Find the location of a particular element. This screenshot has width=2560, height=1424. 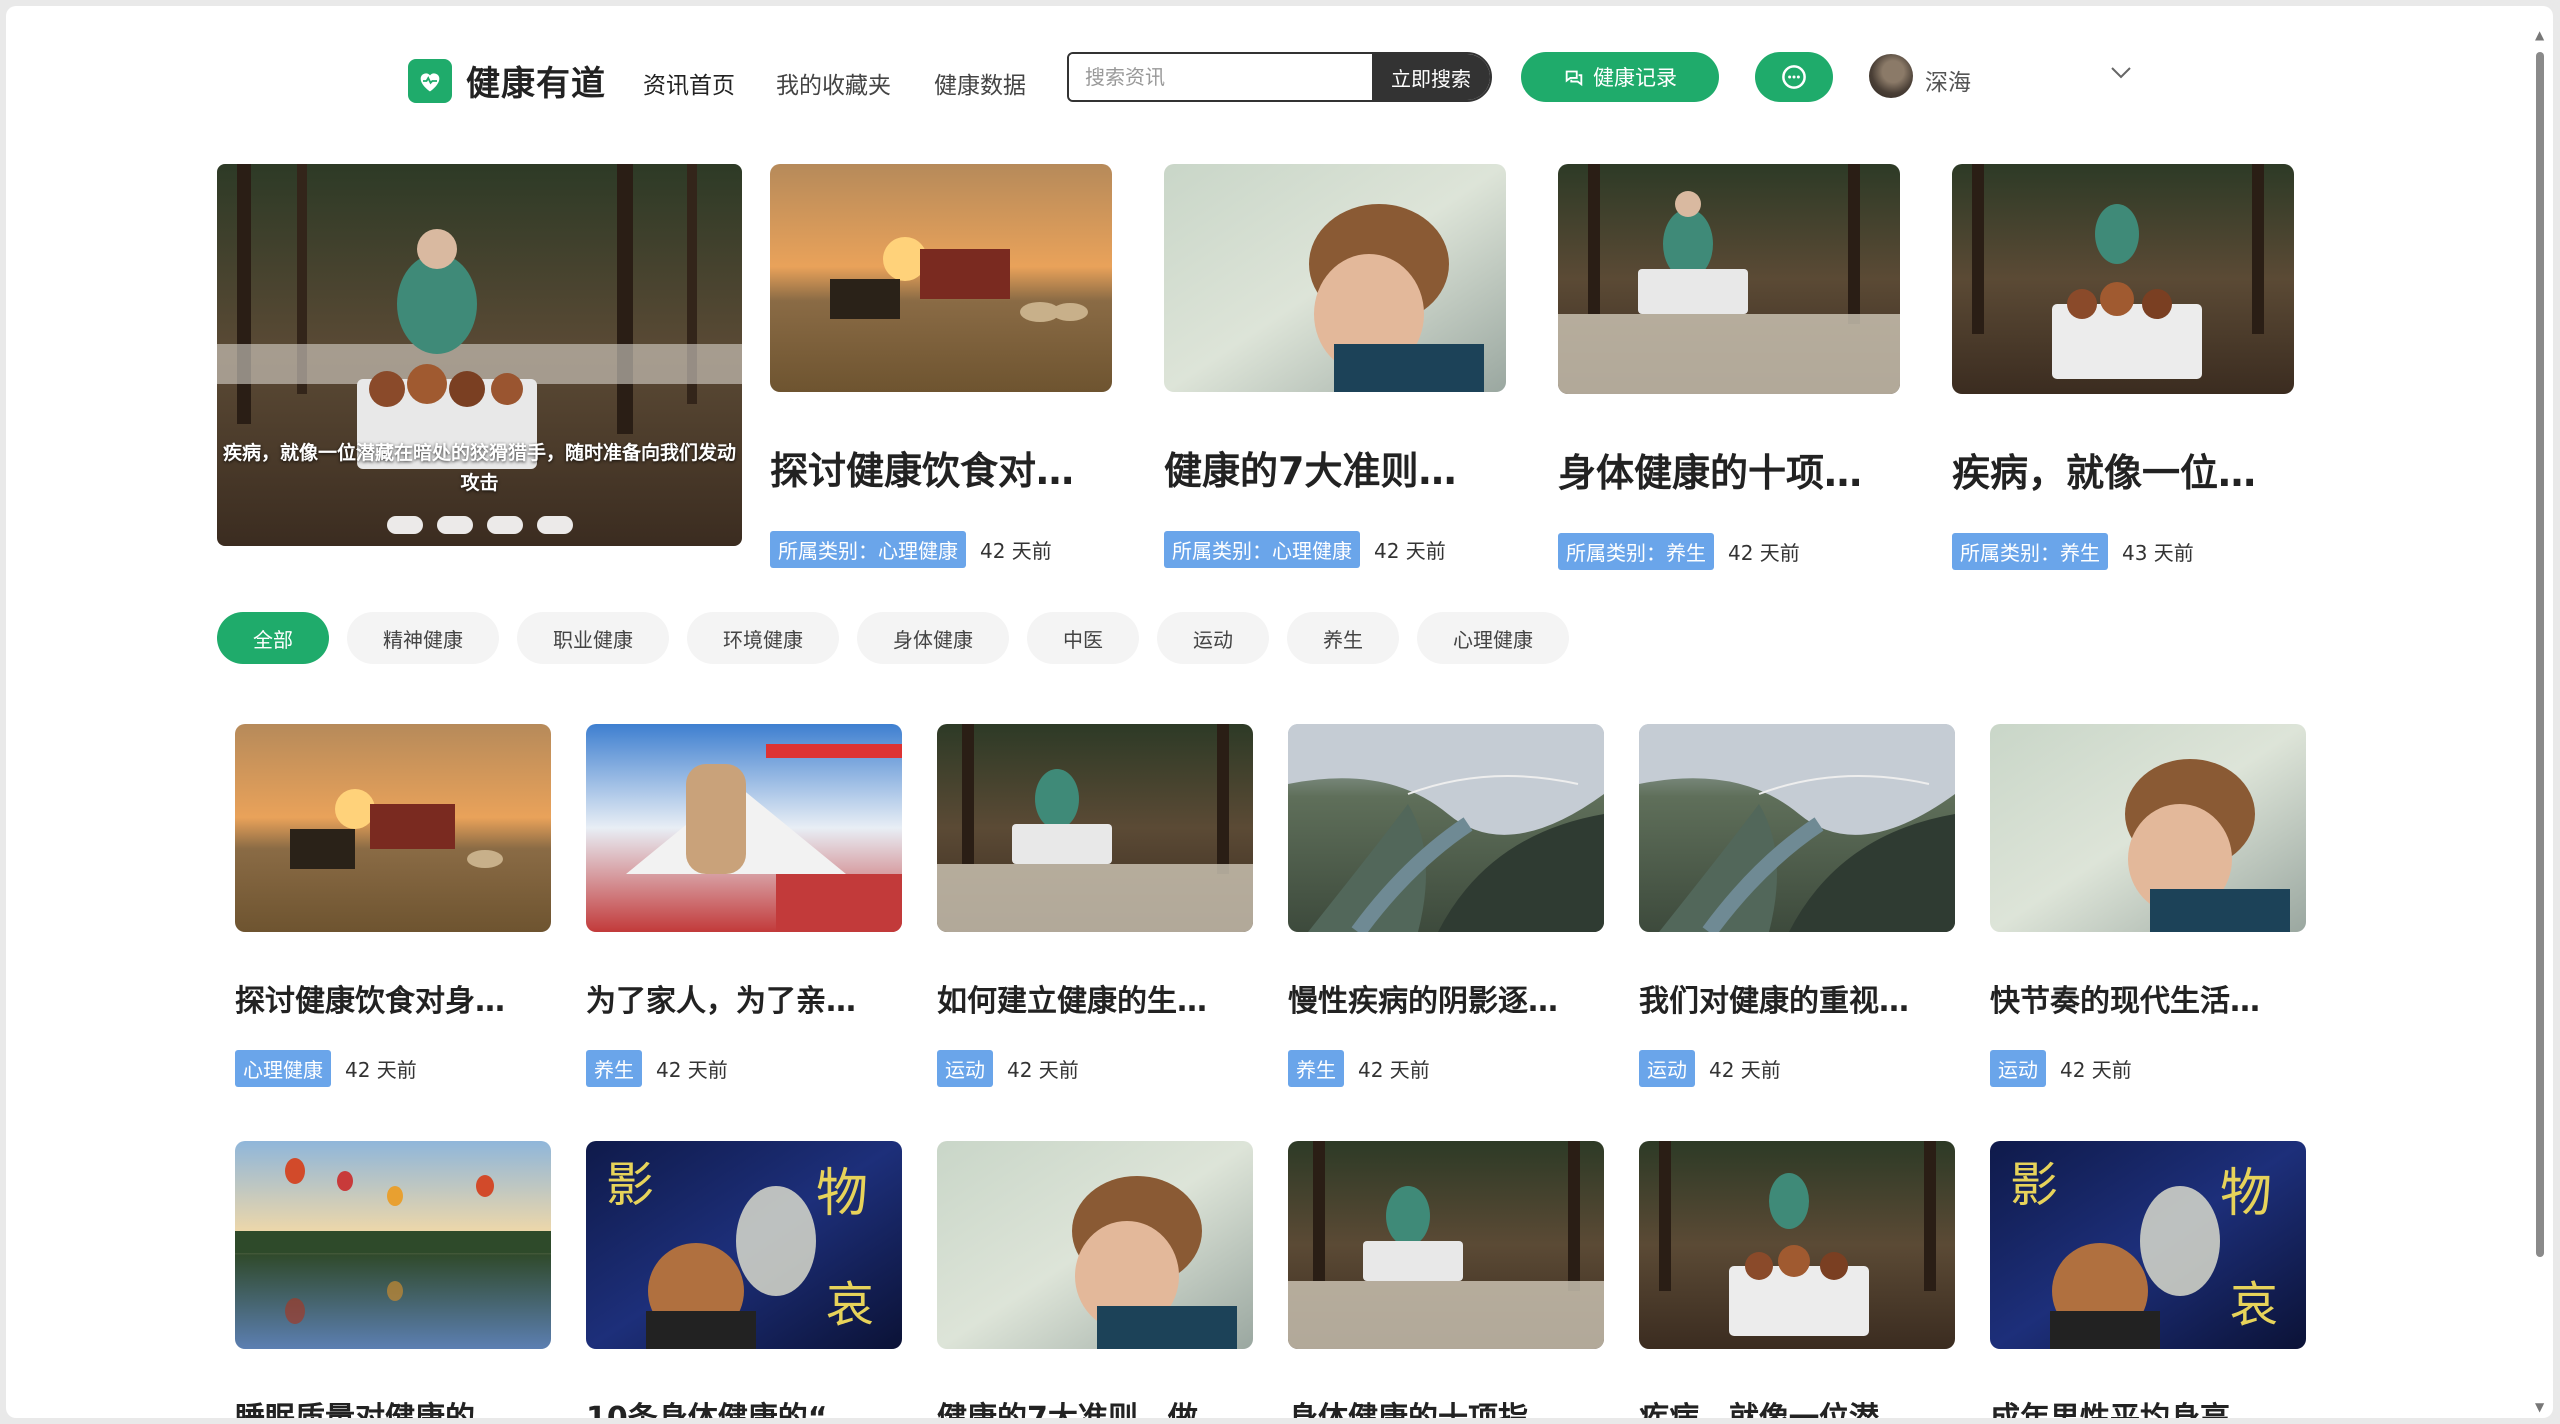

top-article-card-4: 疾病，就像一位… 所属类别：养生 43 天前 is located at coordinates (2123, 367).